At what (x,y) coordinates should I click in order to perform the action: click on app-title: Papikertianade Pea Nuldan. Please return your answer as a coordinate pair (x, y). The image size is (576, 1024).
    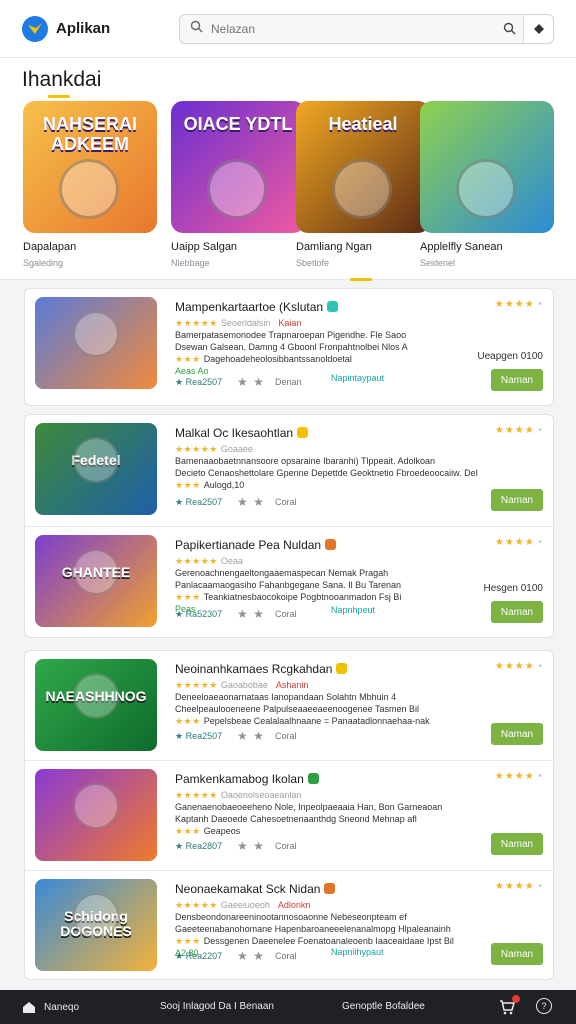
    Looking at the image, I should click on (256, 545).